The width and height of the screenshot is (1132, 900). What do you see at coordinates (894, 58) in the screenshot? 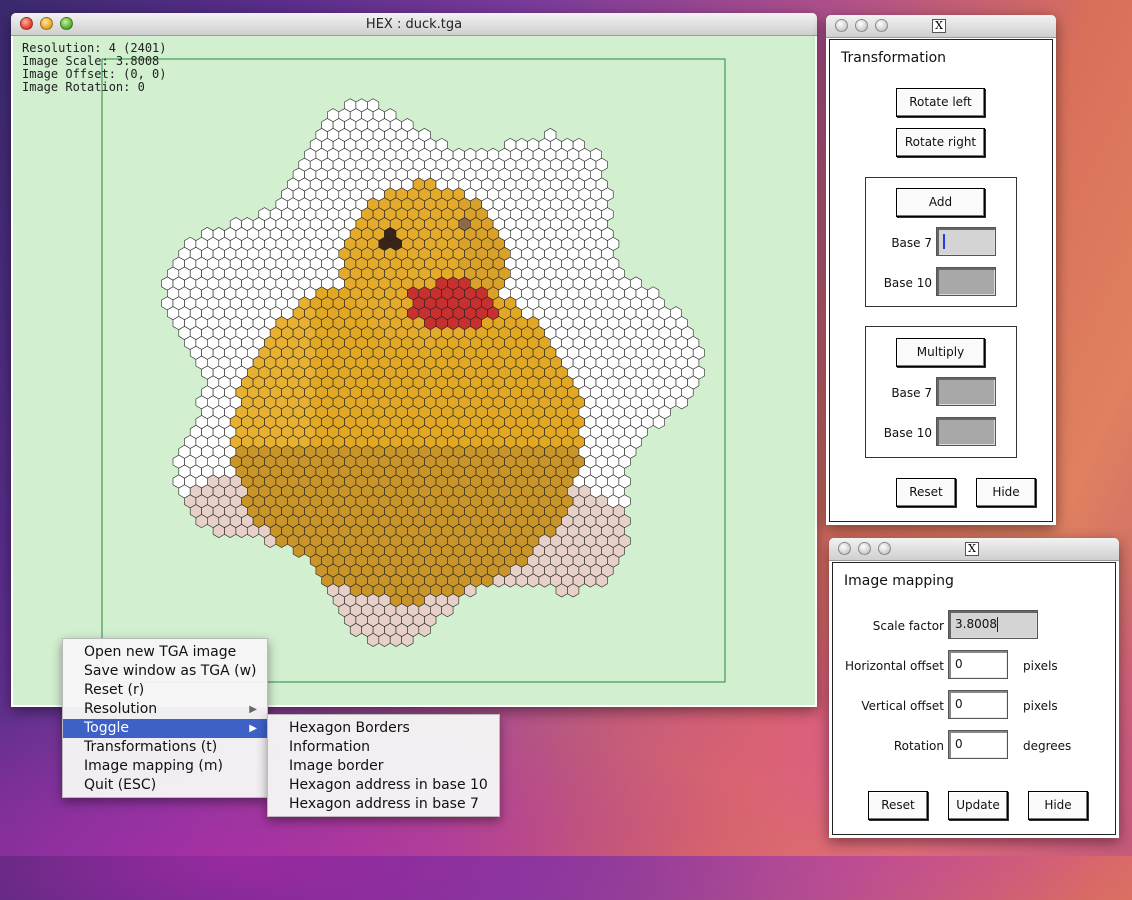
I see `transformation-heading: Transformation` at bounding box center [894, 58].